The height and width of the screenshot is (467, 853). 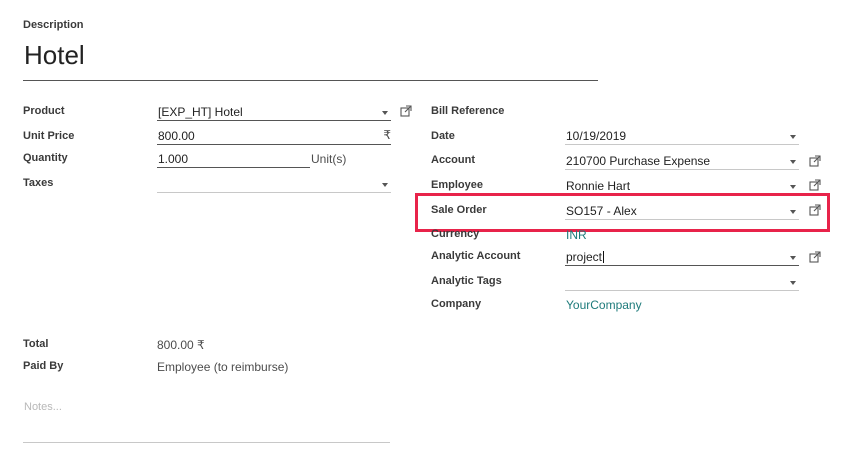 I want to click on bill-reference-label: Bill Reference, so click(x=468, y=111).